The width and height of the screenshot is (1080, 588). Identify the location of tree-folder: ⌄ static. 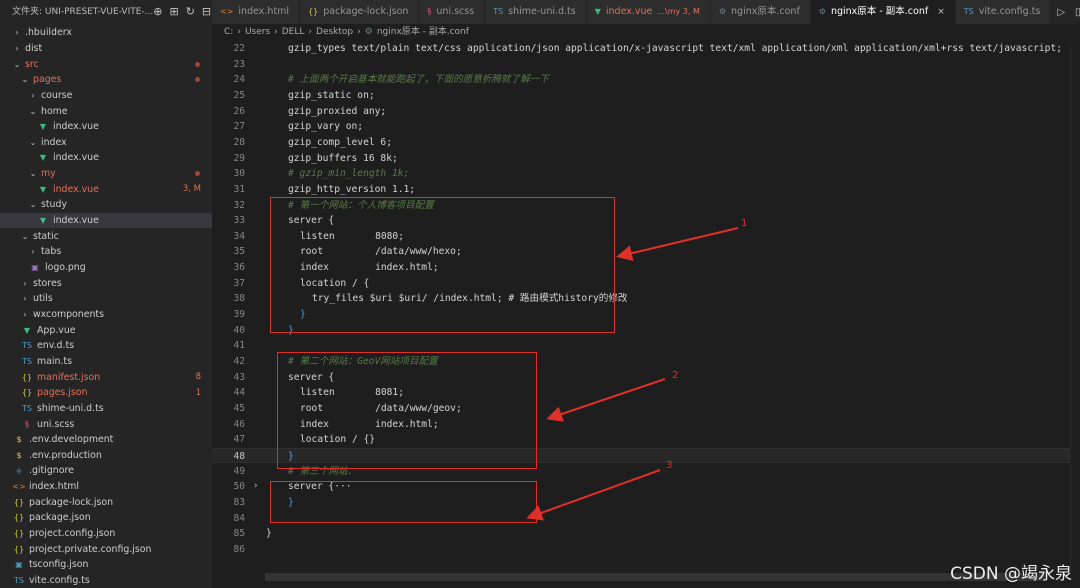
(106, 236).